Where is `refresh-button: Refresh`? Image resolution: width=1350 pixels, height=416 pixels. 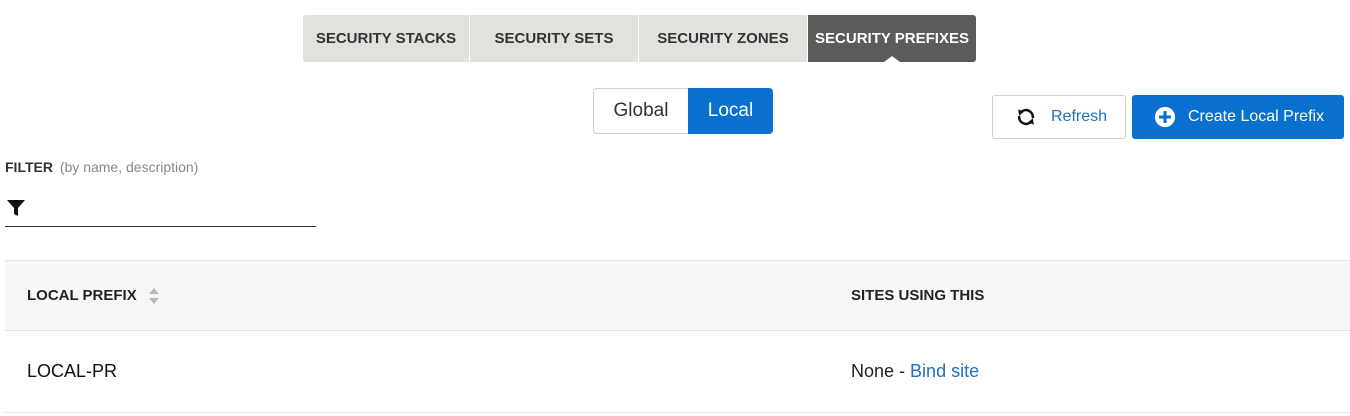
refresh-button: Refresh is located at coordinates (1059, 117).